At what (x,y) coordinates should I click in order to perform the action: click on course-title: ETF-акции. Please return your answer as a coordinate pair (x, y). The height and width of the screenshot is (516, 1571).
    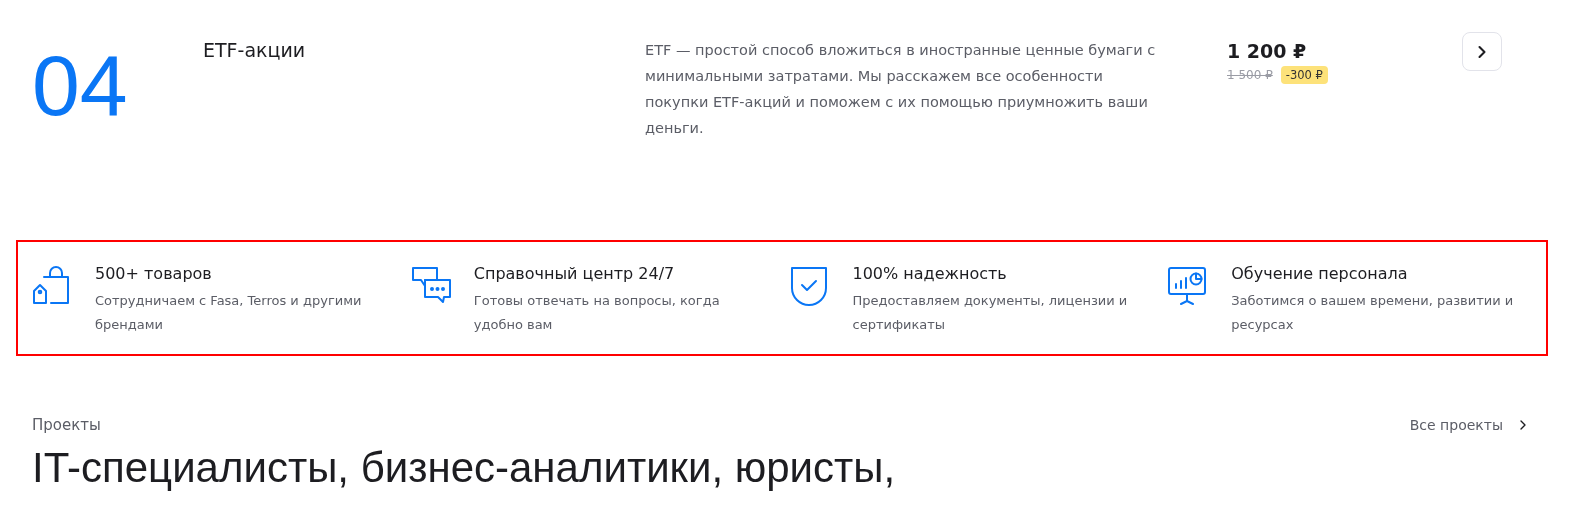
    Looking at the image, I should click on (255, 50).